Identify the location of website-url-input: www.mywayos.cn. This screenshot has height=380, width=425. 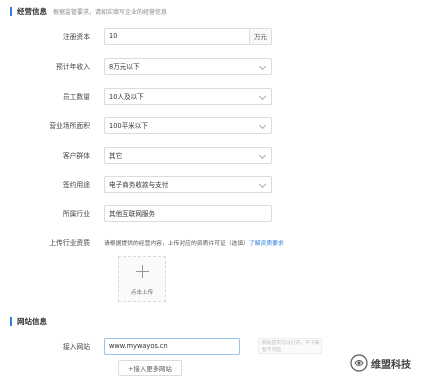
(172, 346).